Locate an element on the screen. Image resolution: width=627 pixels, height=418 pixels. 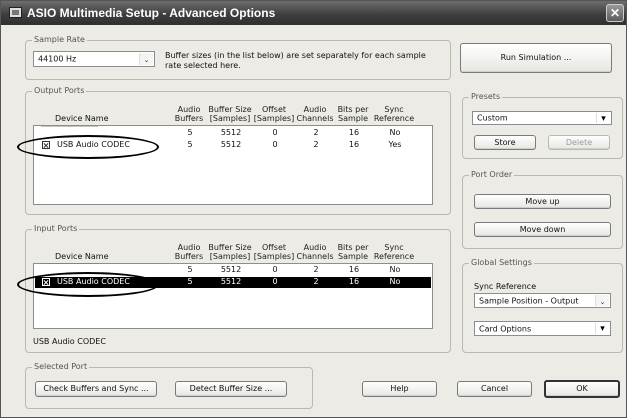
output-port-name: USB Audio CODEC is located at coordinates (93, 144).